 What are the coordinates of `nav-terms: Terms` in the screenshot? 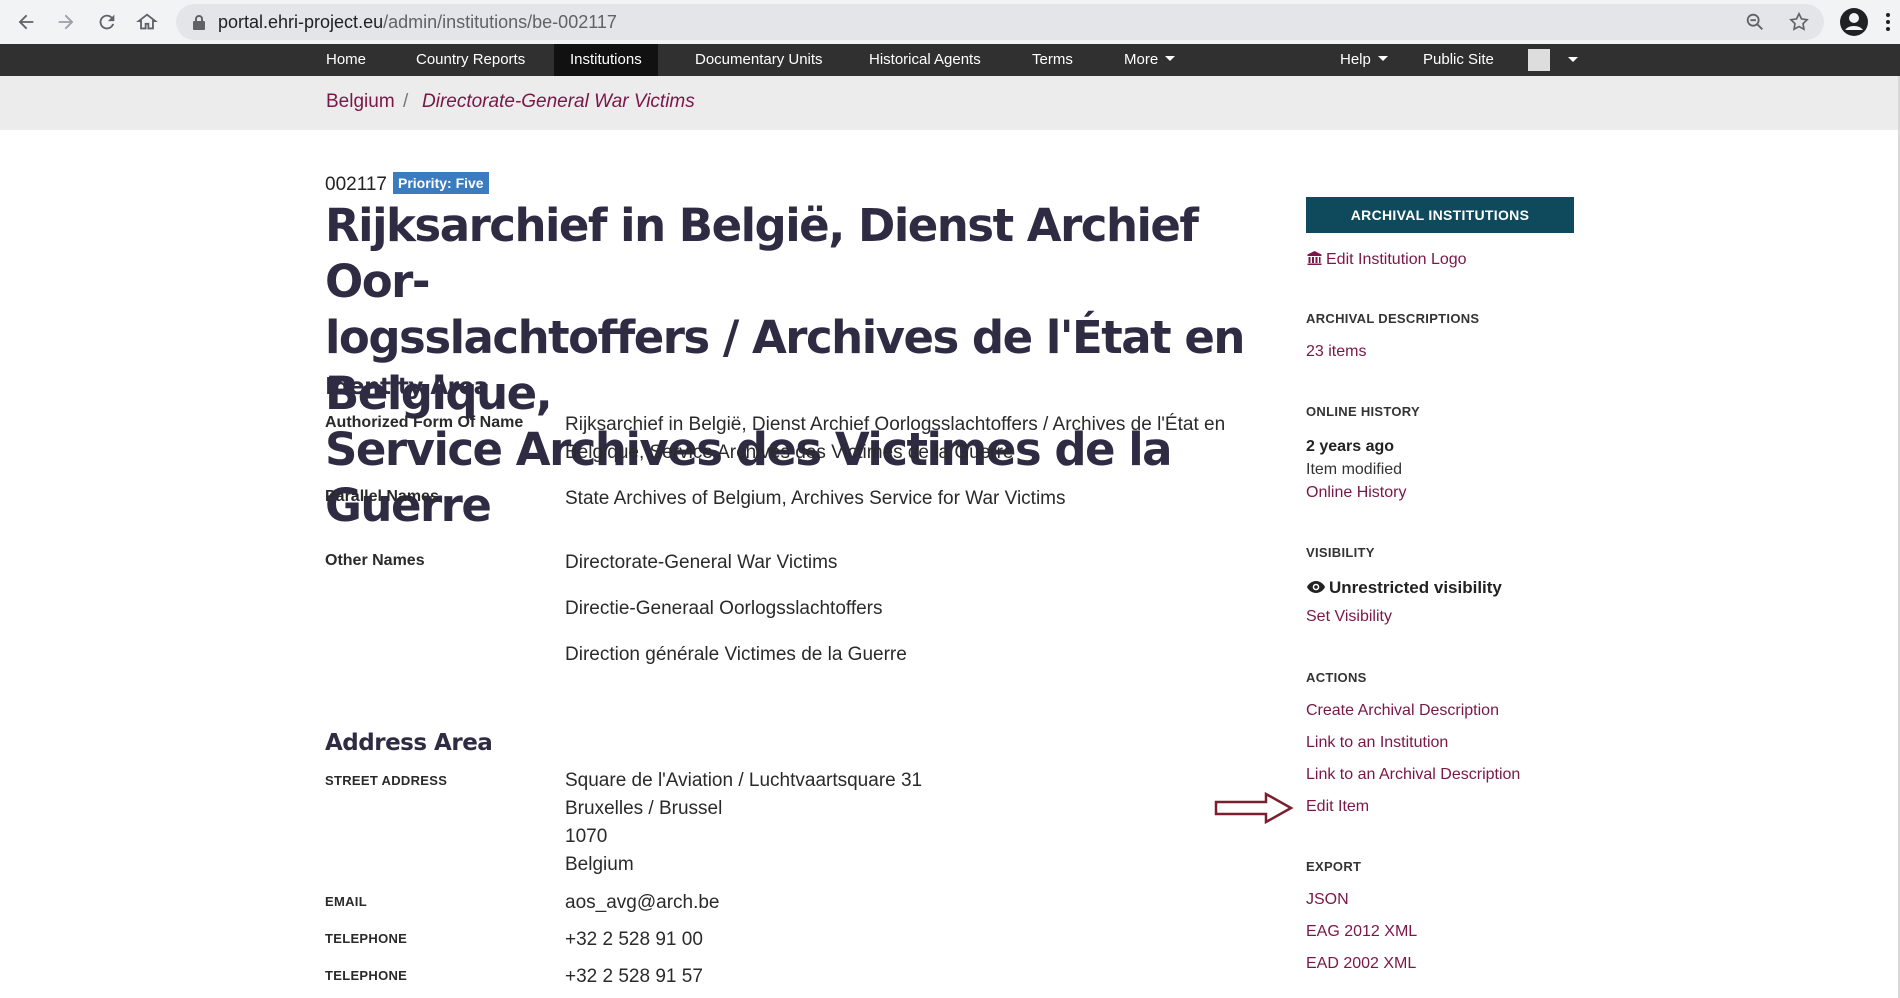 It's located at (1052, 60).